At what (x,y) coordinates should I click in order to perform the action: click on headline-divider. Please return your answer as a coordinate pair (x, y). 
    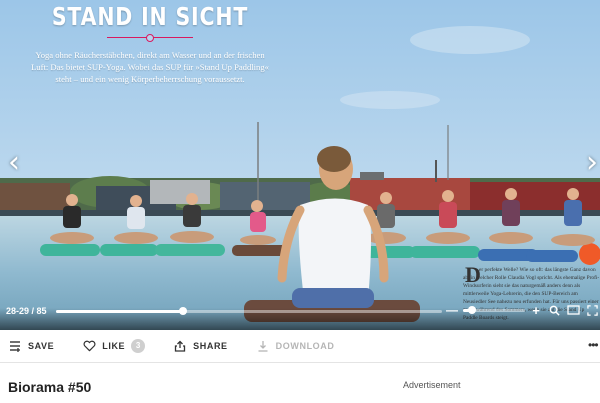
    Looking at the image, I should click on (150, 38).